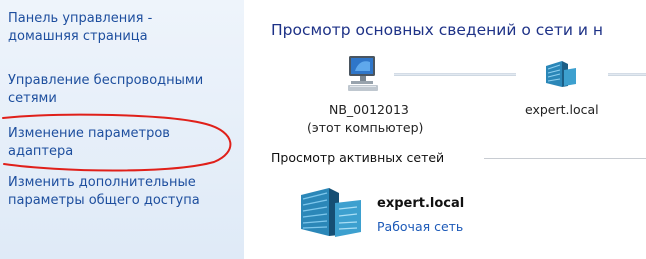 This screenshot has height=259, width=646. I want to click on domain-node-label: expert.local, so click(562, 109).